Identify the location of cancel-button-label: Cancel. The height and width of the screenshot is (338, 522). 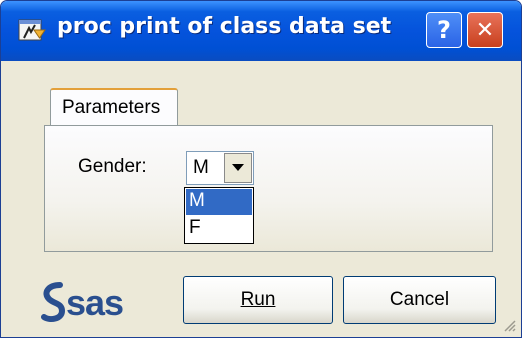
(419, 299).